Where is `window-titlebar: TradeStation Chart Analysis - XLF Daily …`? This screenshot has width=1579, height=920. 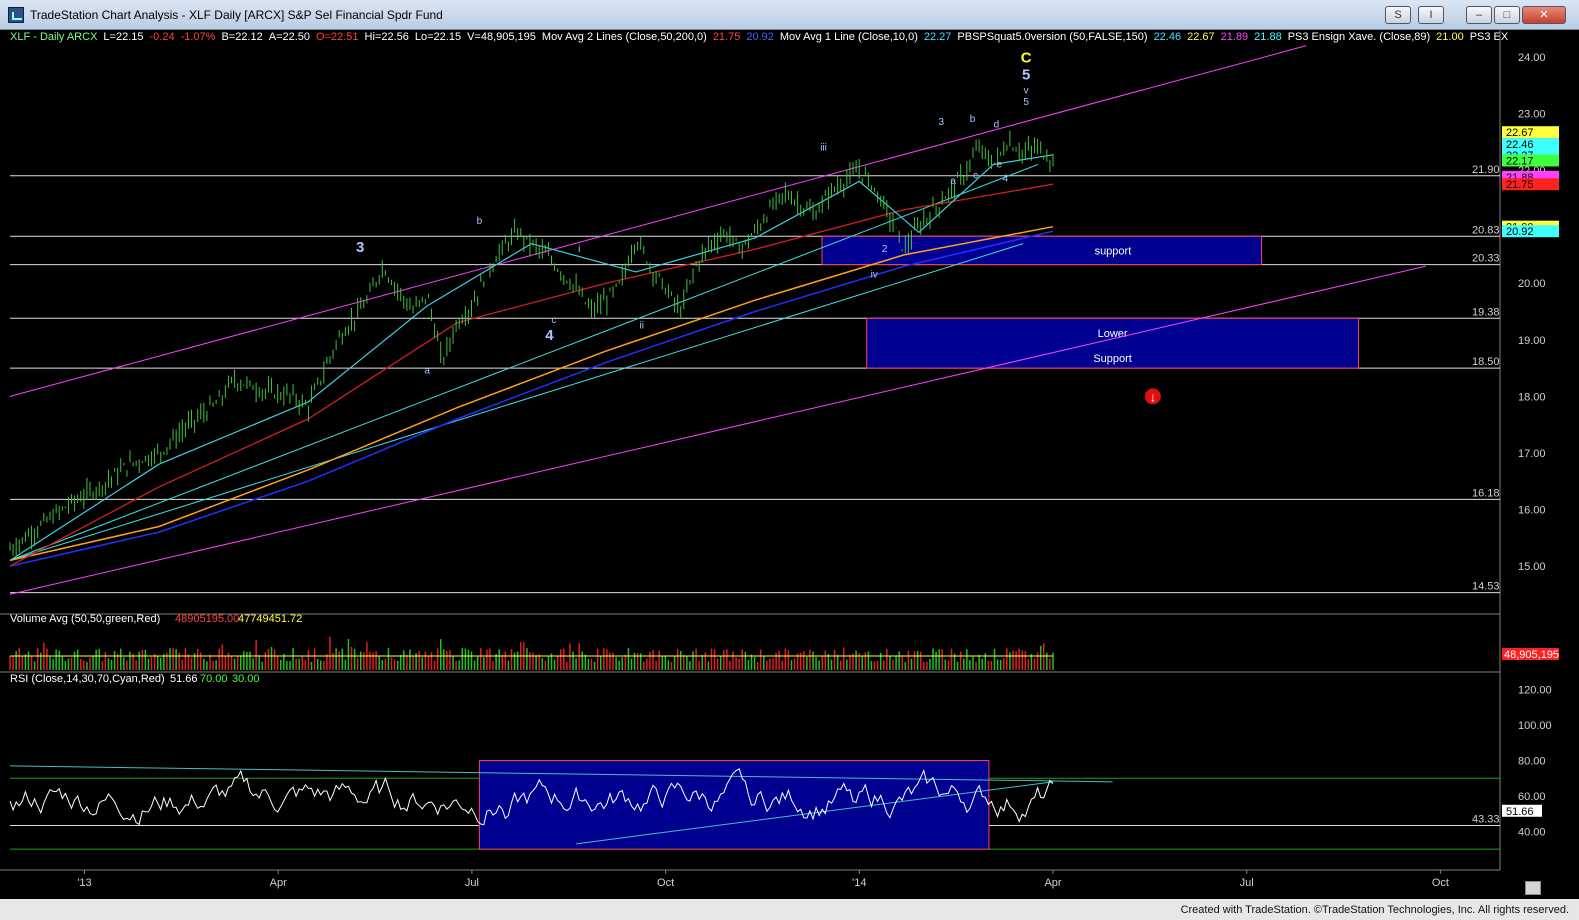
window-titlebar: TradeStation Chart Analysis - XLF Daily … is located at coordinates (789, 15).